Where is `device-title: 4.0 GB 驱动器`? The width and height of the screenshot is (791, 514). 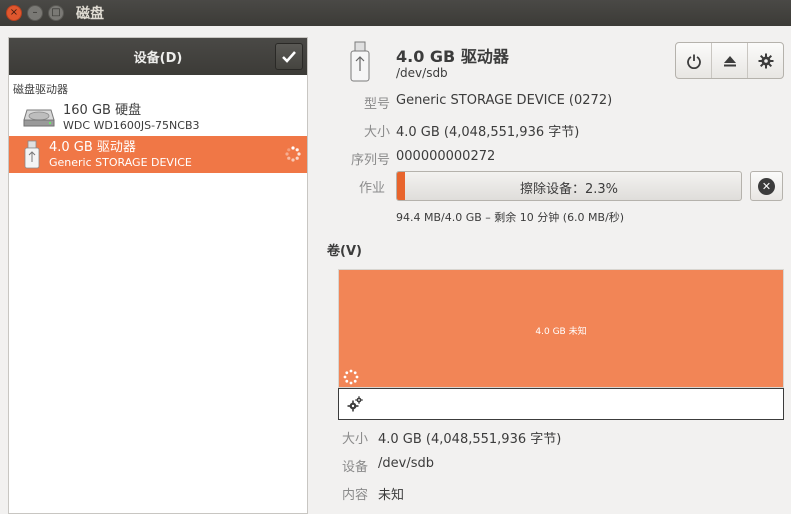
device-title: 4.0 GB 驱动器 is located at coordinates (452, 56).